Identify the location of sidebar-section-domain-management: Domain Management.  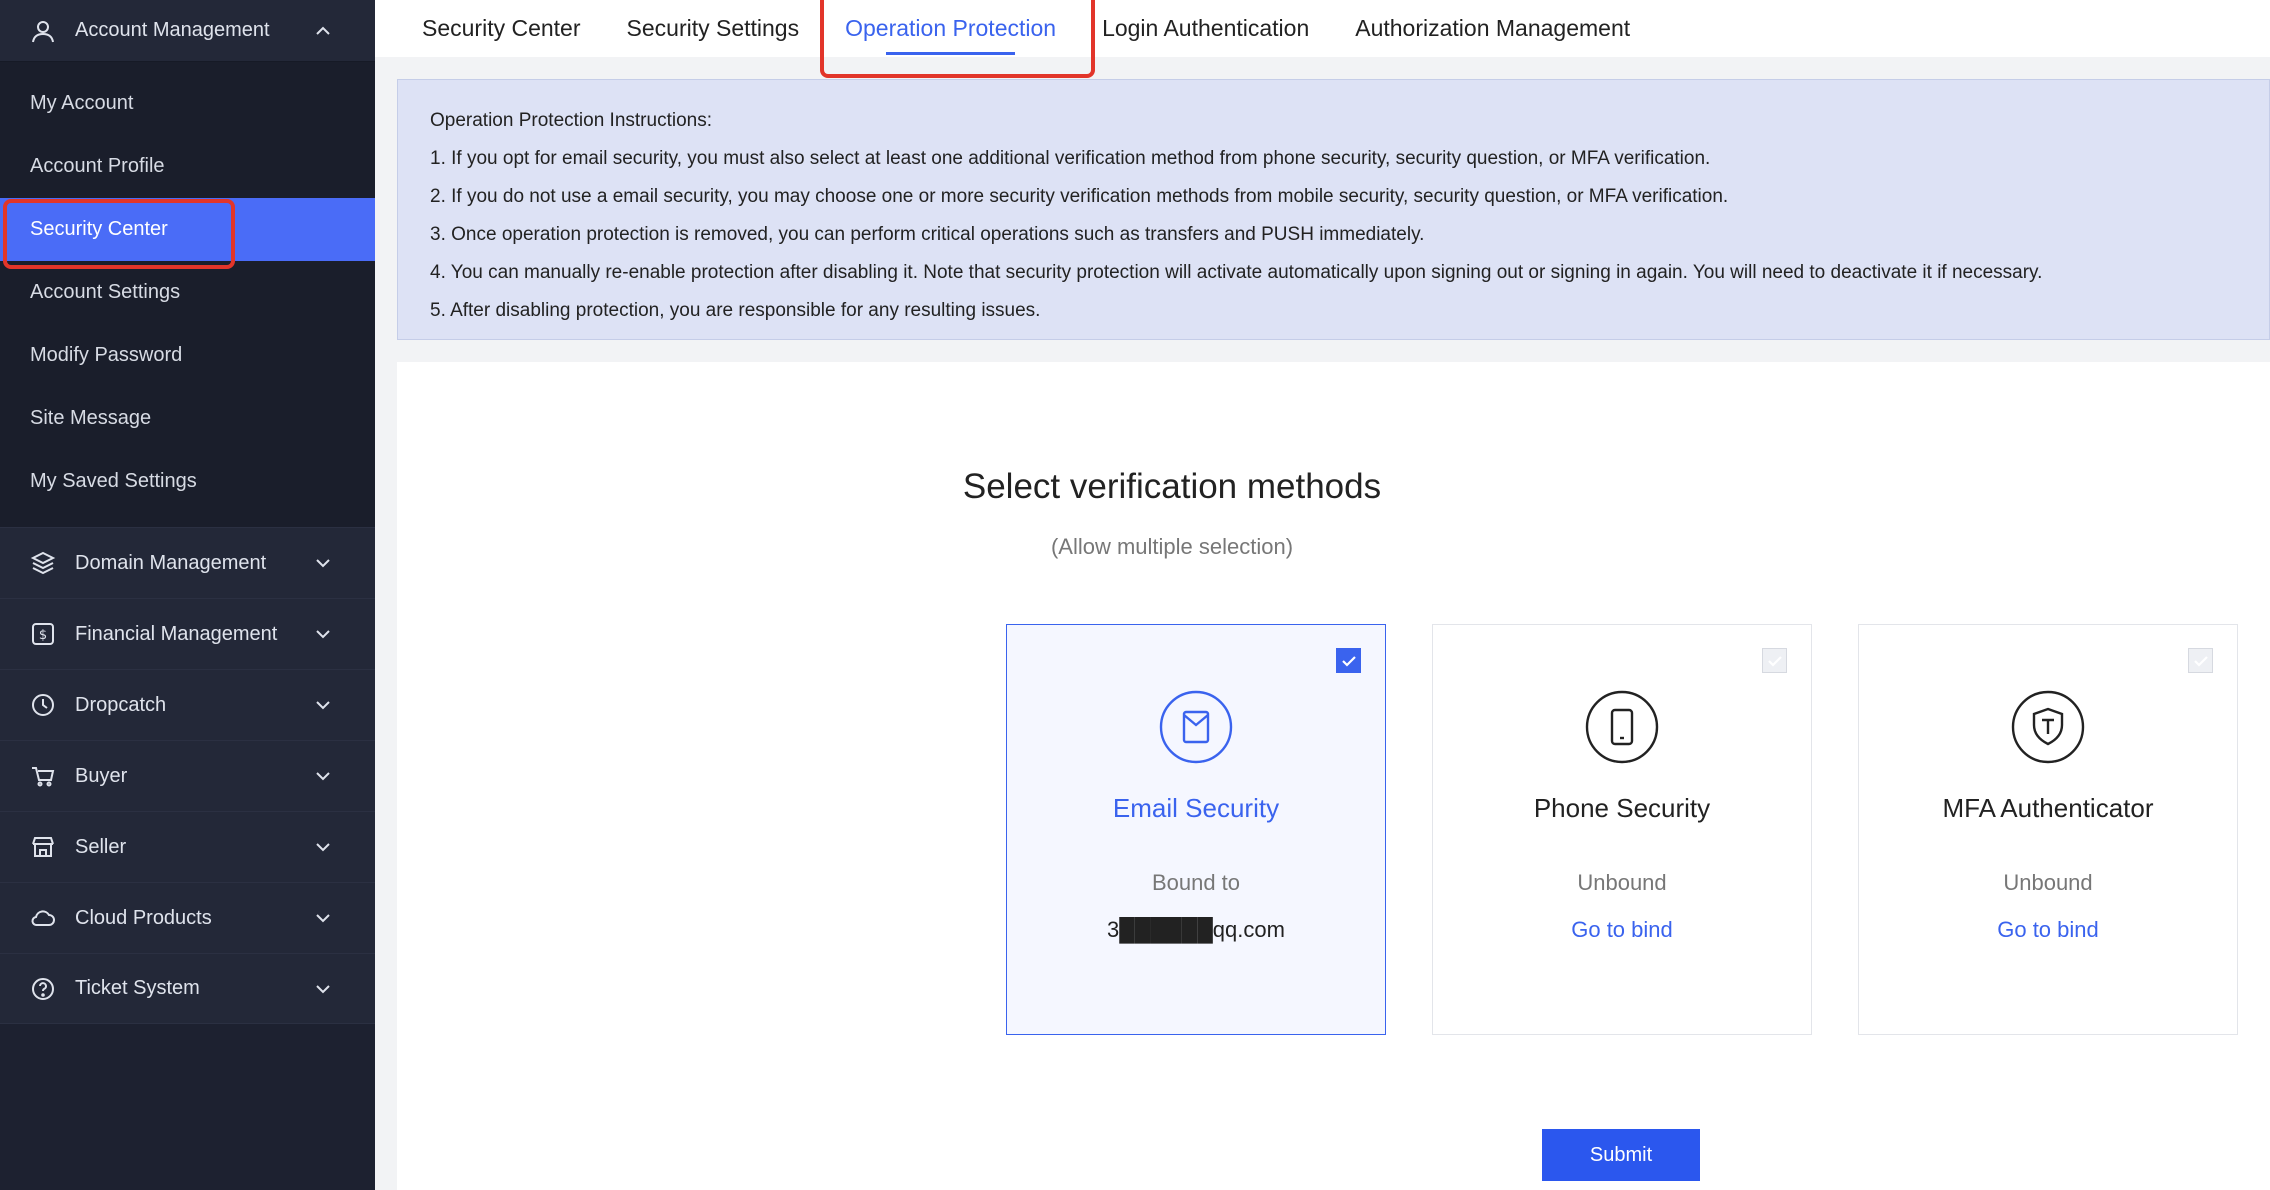
(187, 562).